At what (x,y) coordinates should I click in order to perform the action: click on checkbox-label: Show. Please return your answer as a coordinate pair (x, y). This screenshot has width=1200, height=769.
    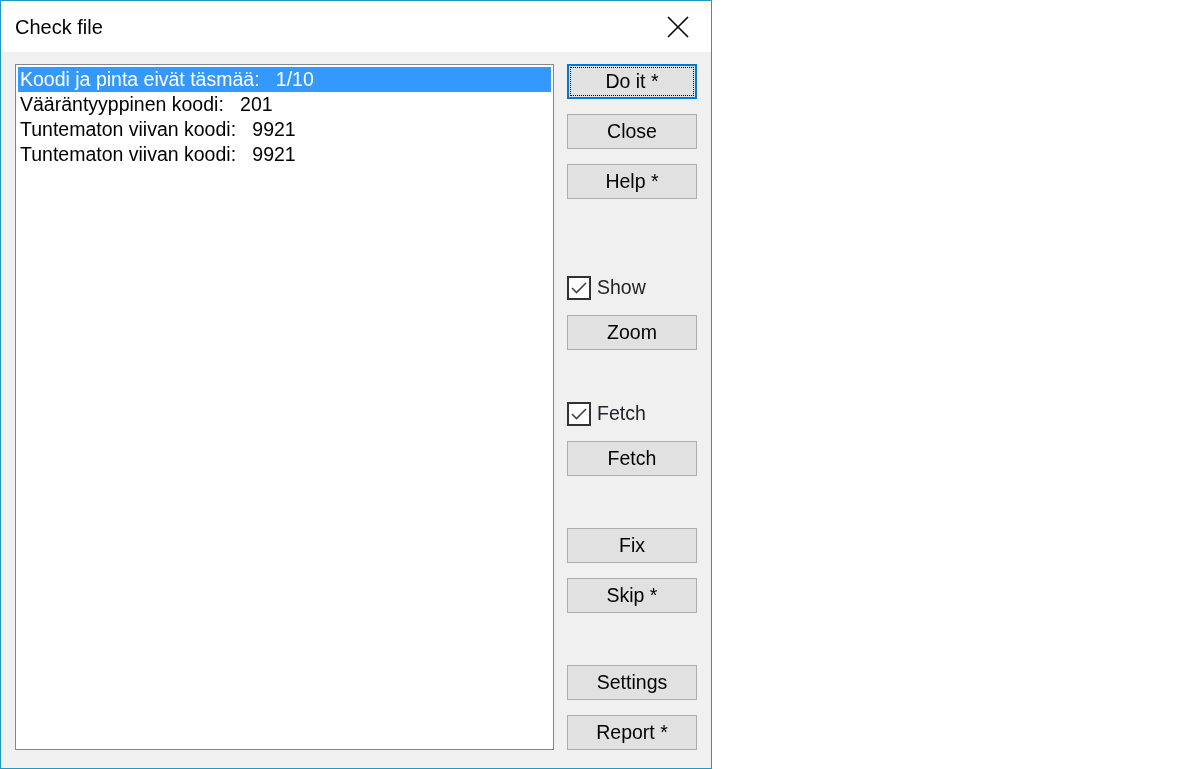
    Looking at the image, I should click on (621, 288).